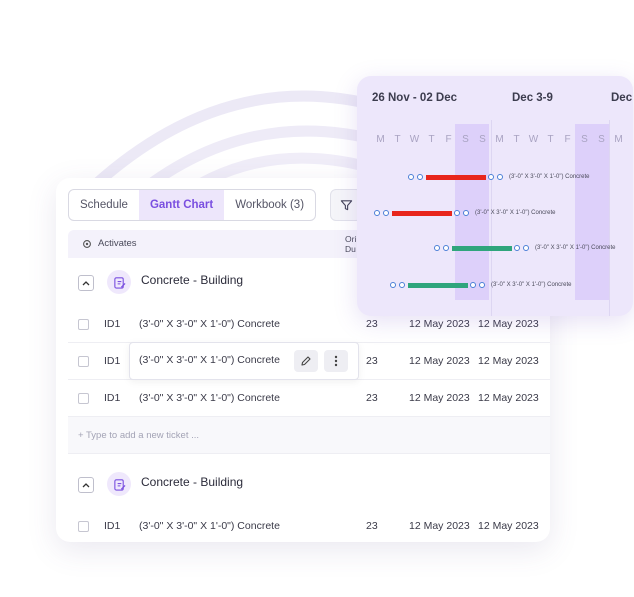 The image size is (634, 597). What do you see at coordinates (87, 244) in the screenshot?
I see `gear-icon` at bounding box center [87, 244].